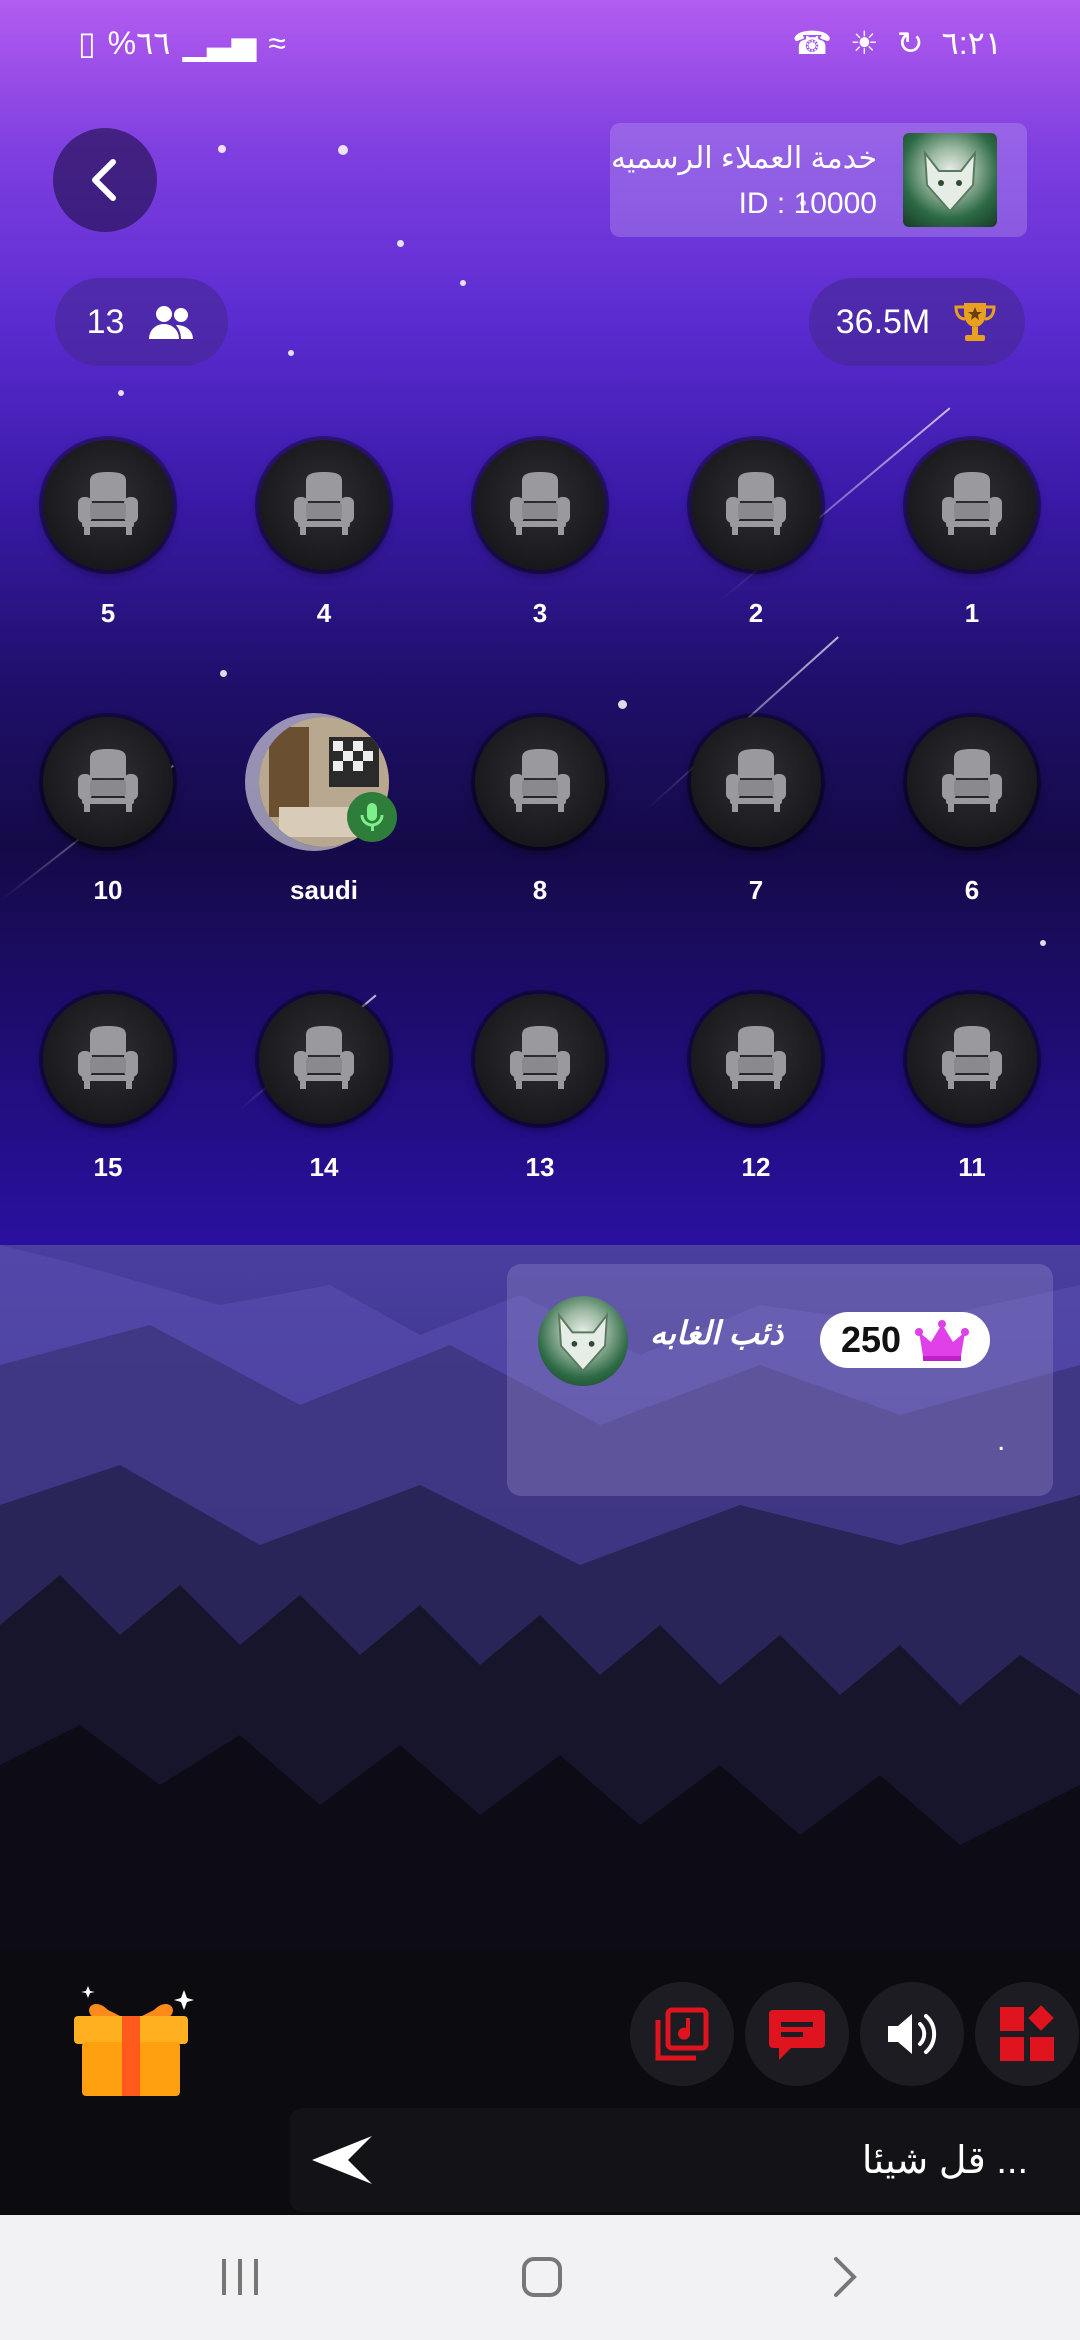  Describe the element at coordinates (277, 43) in the screenshot. I see `wifi-icon: ≈` at that location.